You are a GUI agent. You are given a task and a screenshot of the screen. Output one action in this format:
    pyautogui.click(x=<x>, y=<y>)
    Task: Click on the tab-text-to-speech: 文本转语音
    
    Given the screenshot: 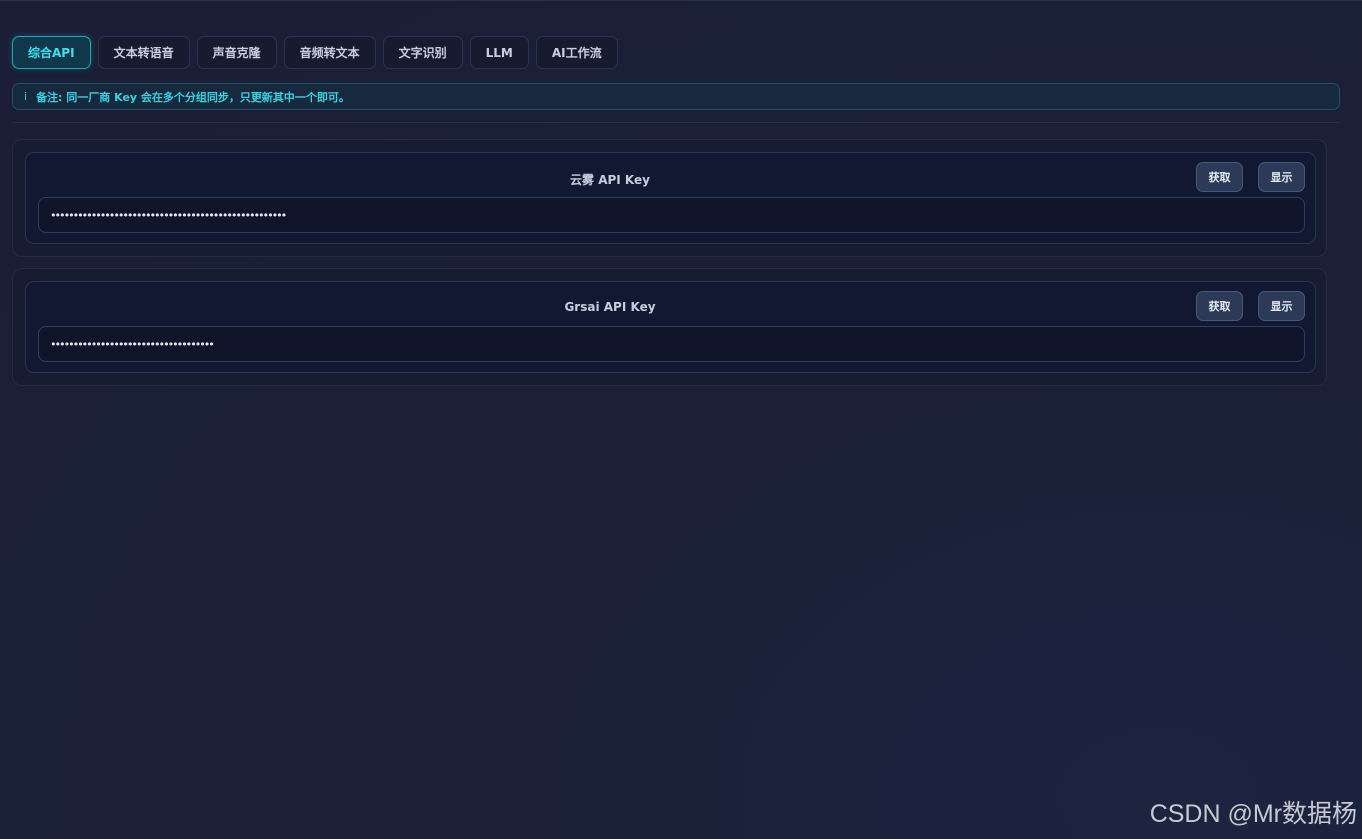 What is the action you would take?
    pyautogui.click(x=143, y=52)
    